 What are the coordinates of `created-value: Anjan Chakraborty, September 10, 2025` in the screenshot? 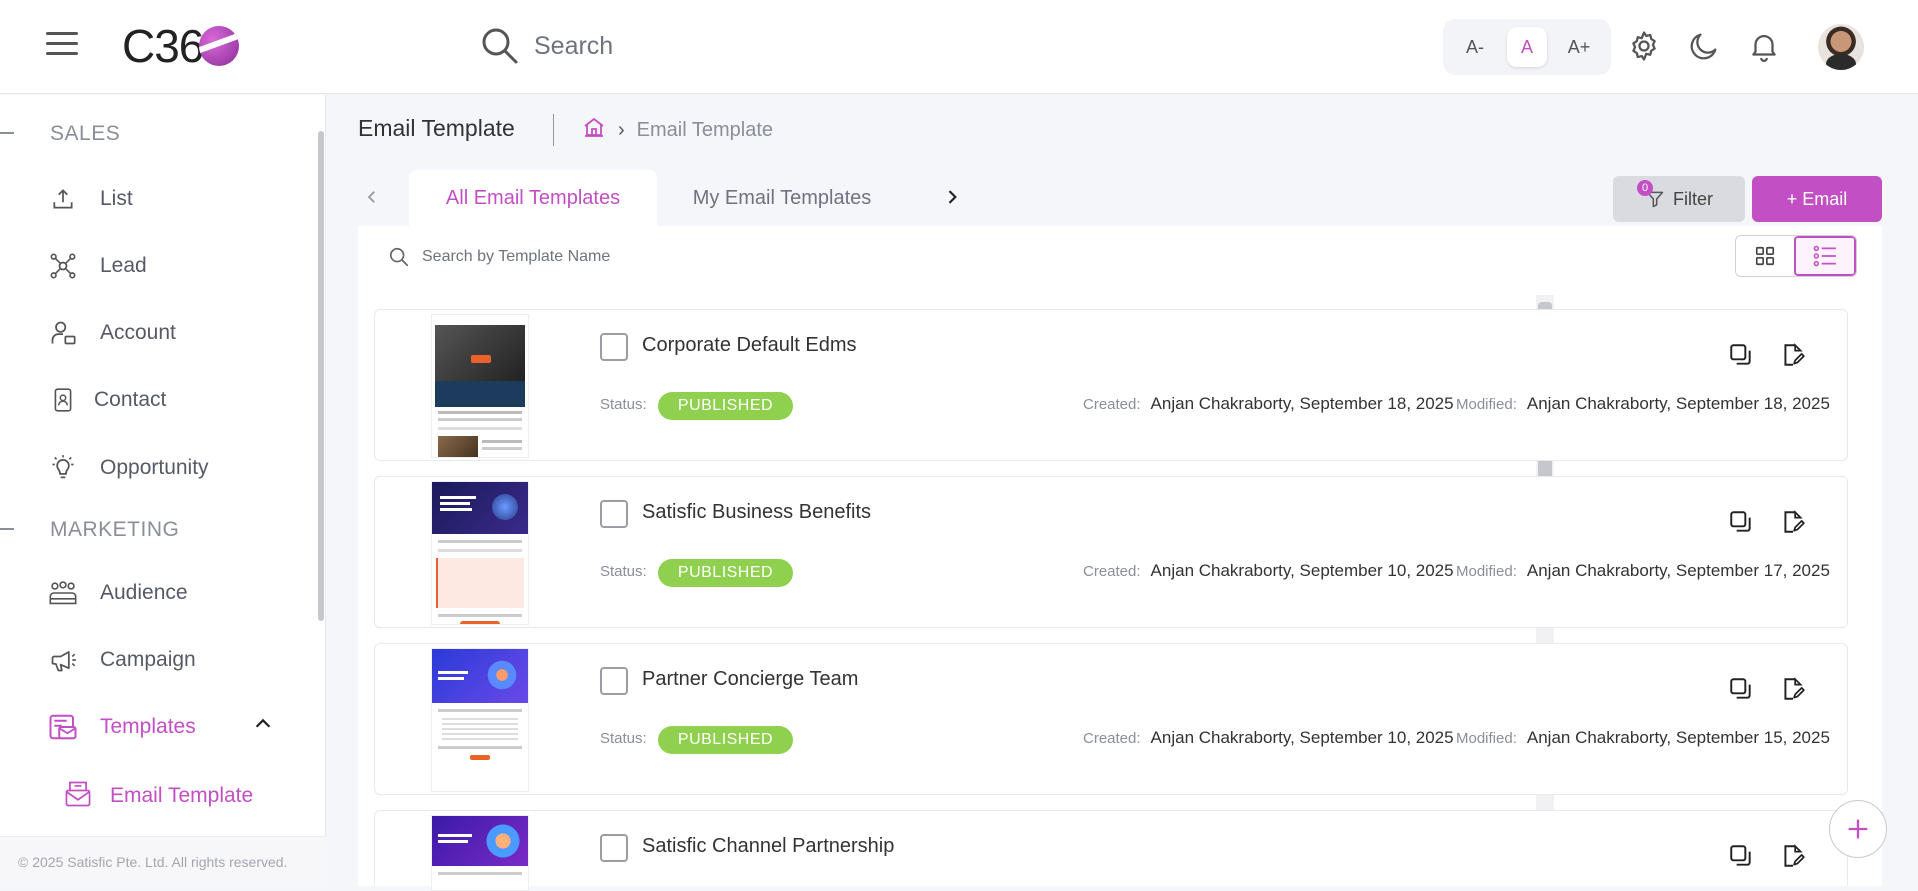 It's located at (1302, 570).